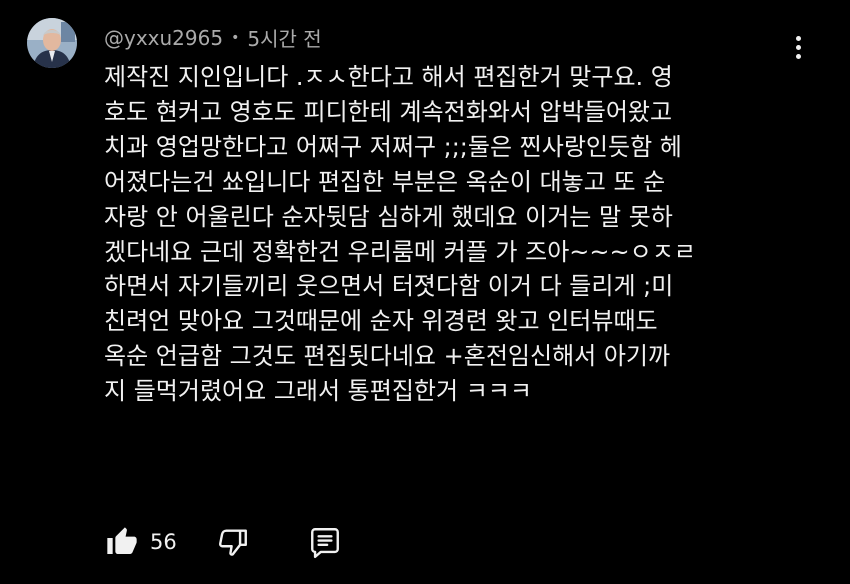  What do you see at coordinates (385, 181) in the screenshot?
I see `comment-line: 어졌다는건 쑈입니다 편집한 부분은 옥순이 대놓고 또 순` at bounding box center [385, 181].